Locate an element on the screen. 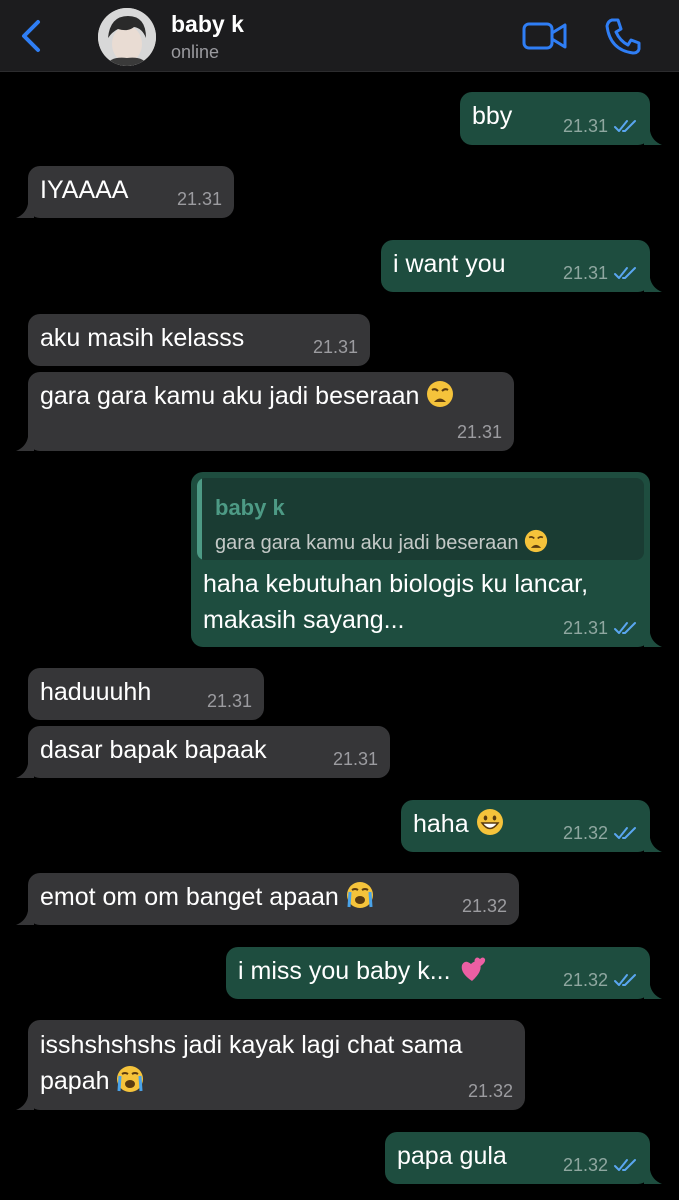  message-text: haha is located at coordinates (458, 824).